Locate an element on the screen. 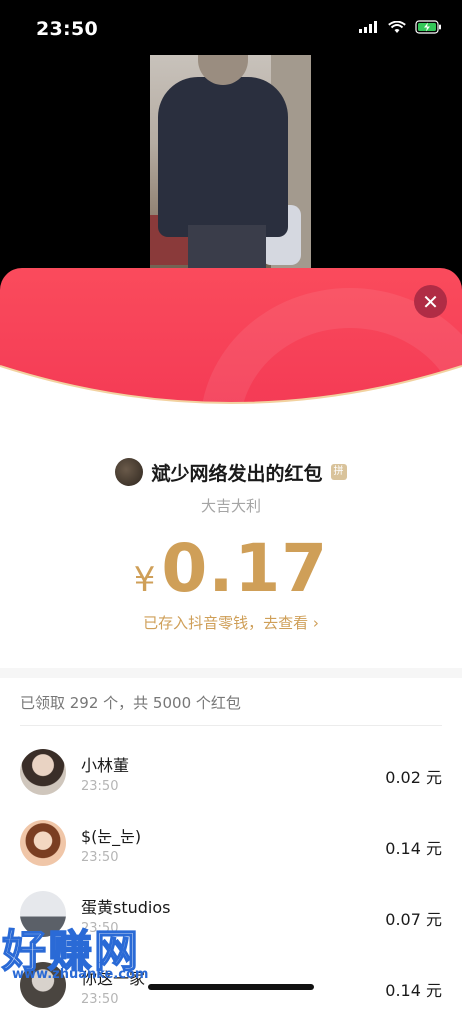 This screenshot has width=462, height=1024. recipient-amount: 0.02 元 is located at coordinates (413, 777).